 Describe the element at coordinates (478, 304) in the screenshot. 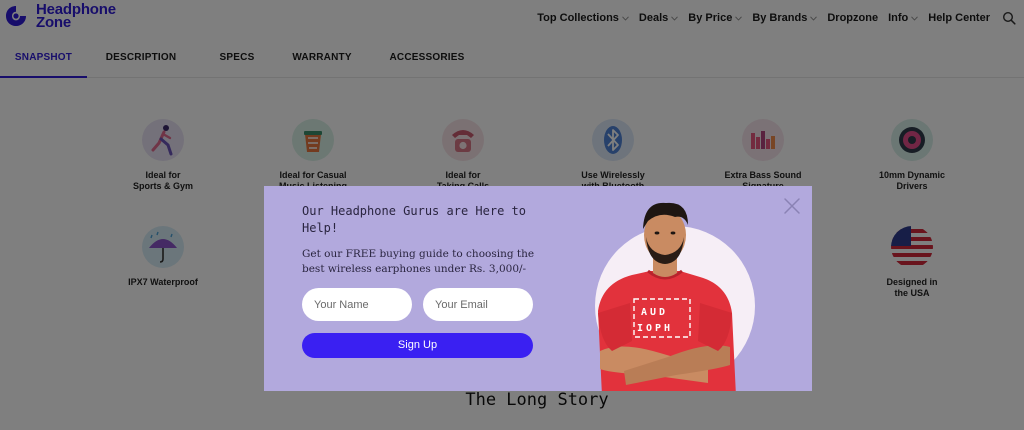

I see `email-field` at that location.